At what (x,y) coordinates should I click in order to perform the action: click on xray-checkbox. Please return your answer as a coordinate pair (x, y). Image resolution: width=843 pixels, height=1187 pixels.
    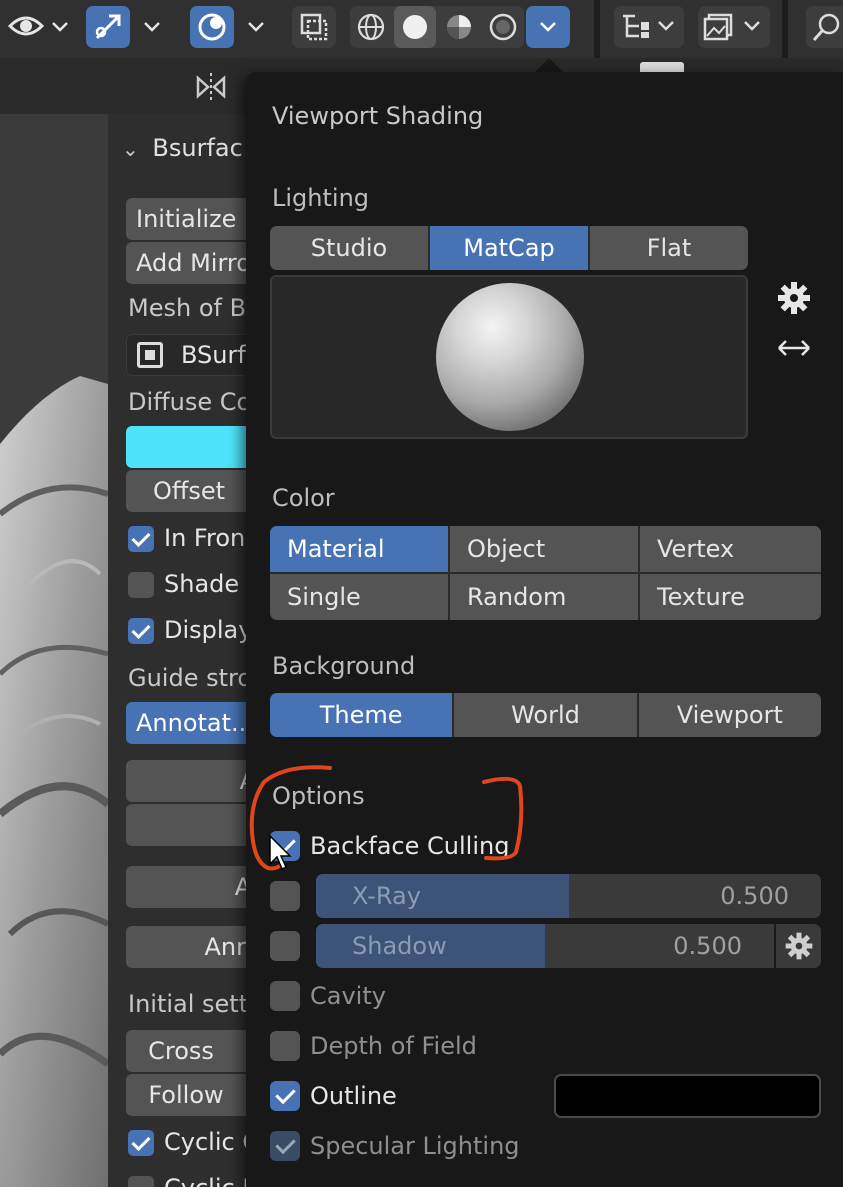
    Looking at the image, I should click on (285, 896).